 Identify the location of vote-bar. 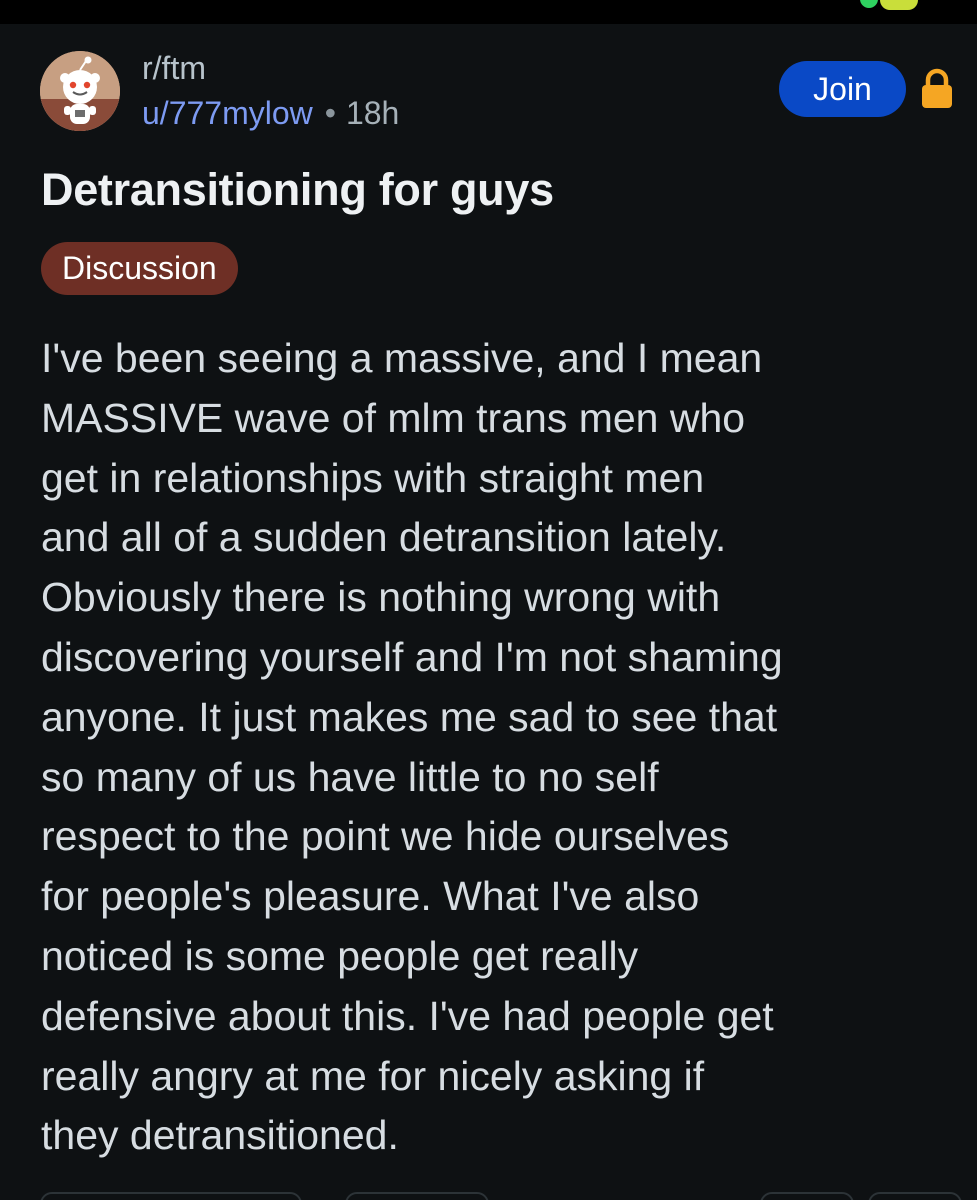
(171, 1196).